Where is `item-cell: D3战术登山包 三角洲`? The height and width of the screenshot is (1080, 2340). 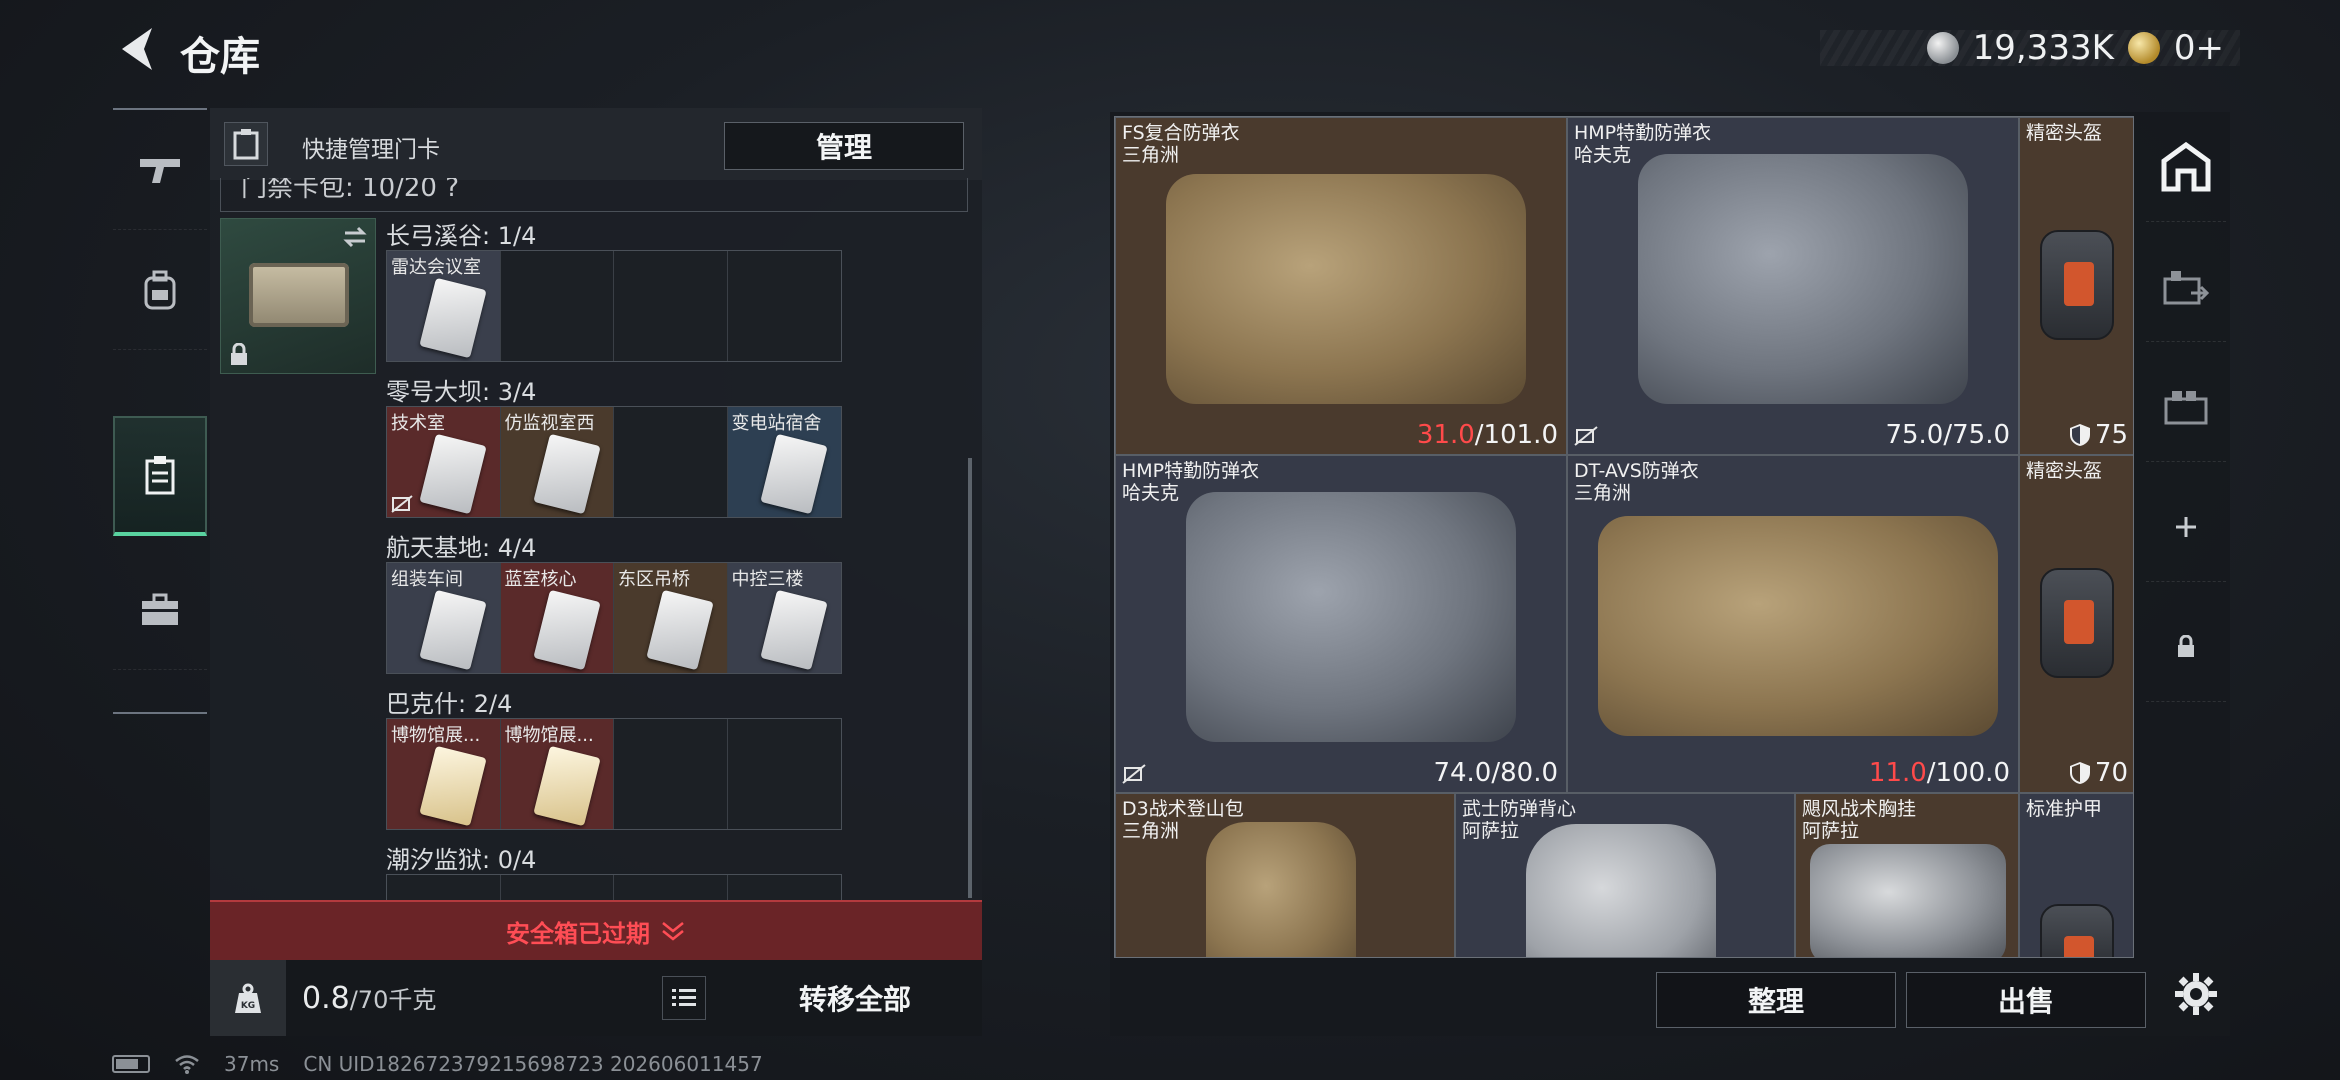
item-cell: D3战术登山包 三角洲 is located at coordinates (1285, 875).